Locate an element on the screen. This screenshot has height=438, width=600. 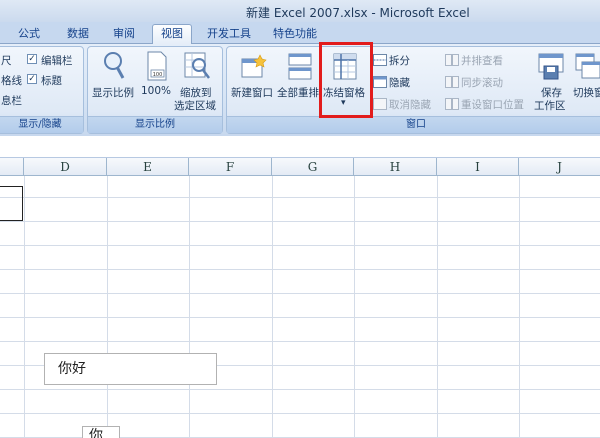
zoom-to-selection-line2: 选定区域 is located at coordinates (195, 105).